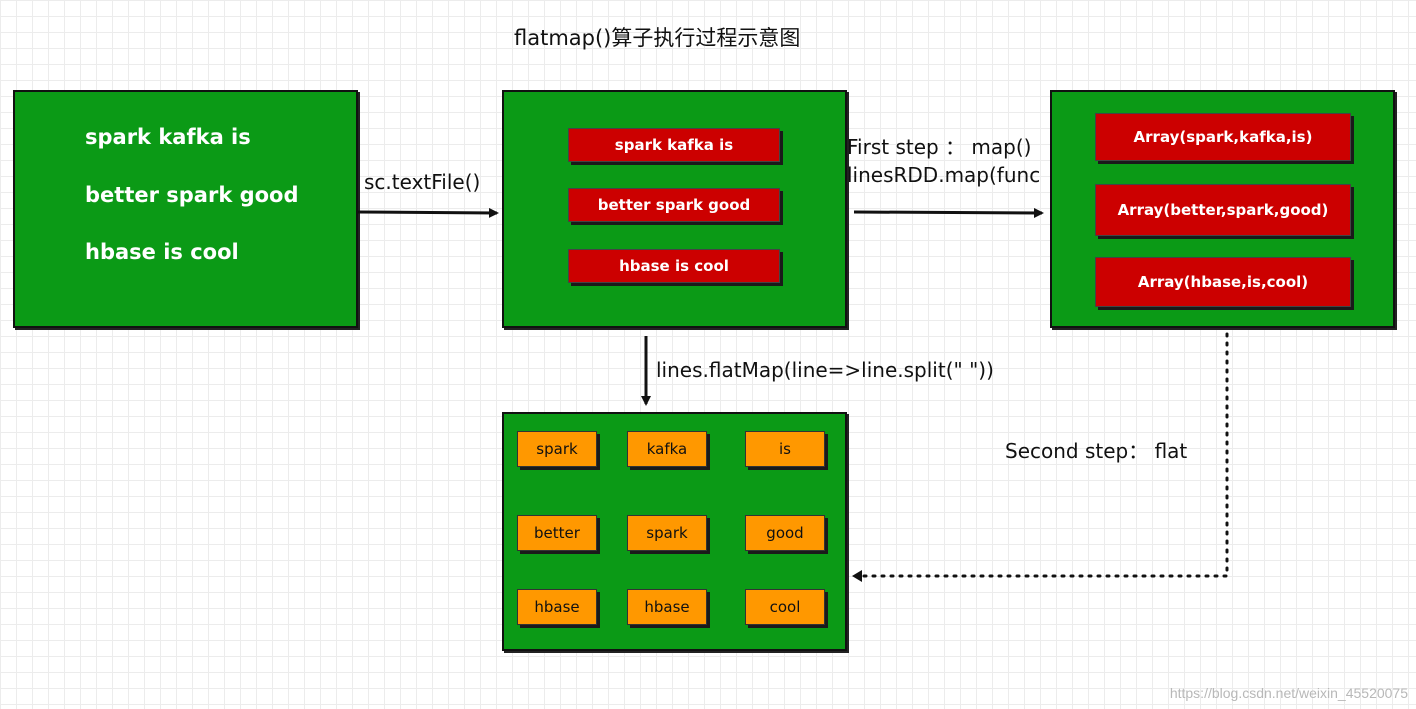 The width and height of the screenshot is (1416, 709). What do you see at coordinates (857, 576) in the screenshot?
I see `arrow-flat-head` at bounding box center [857, 576].